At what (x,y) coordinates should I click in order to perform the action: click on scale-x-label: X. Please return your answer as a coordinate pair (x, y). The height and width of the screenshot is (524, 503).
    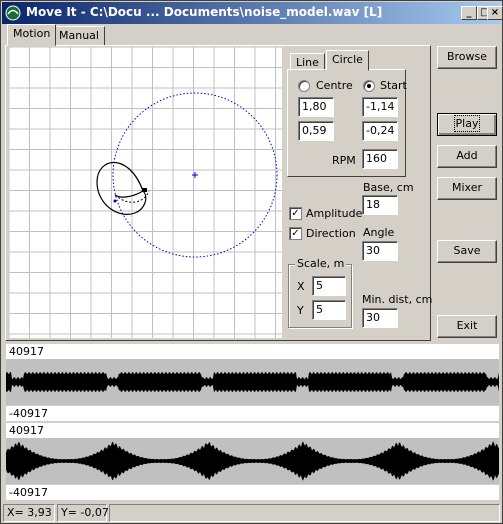
    Looking at the image, I should click on (301, 286).